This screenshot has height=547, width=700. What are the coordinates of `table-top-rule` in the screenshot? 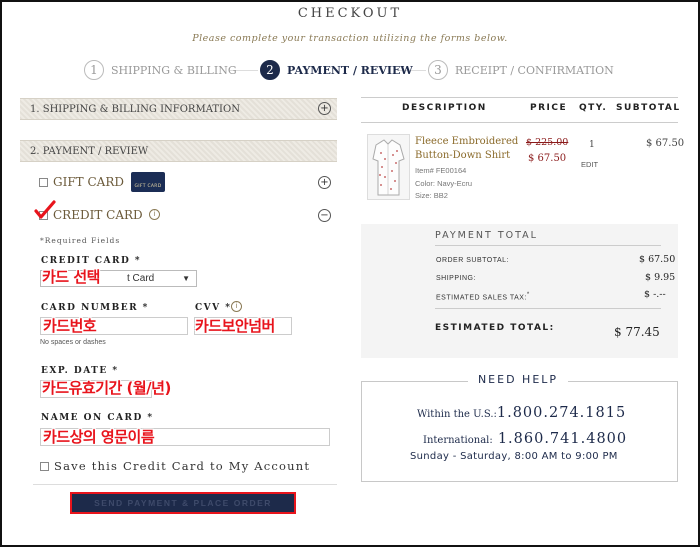 It's located at (519, 97).